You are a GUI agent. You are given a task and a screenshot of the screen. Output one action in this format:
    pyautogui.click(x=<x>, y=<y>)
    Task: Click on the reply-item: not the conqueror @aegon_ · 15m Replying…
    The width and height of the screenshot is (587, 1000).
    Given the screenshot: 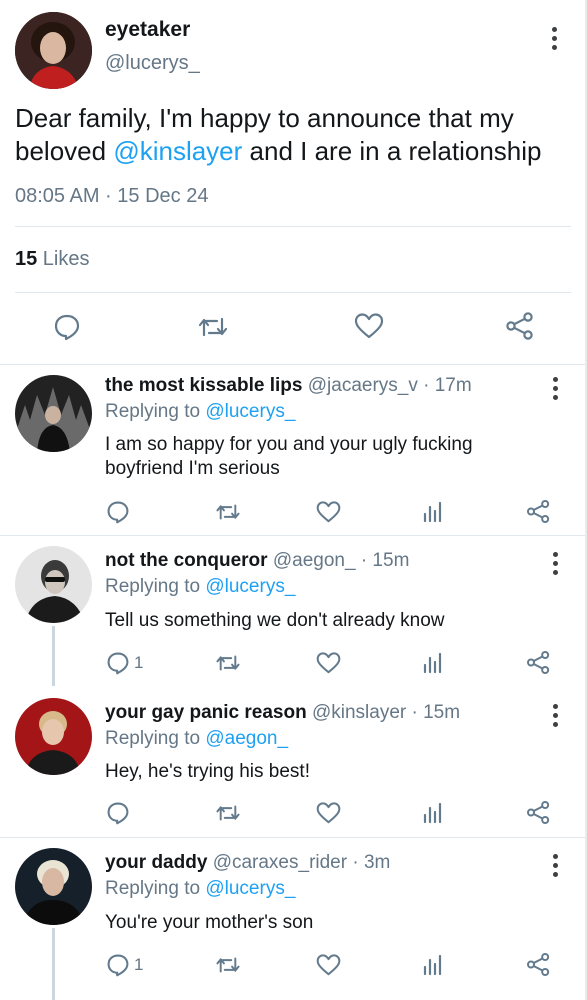 What is the action you would take?
    pyautogui.click(x=292, y=611)
    